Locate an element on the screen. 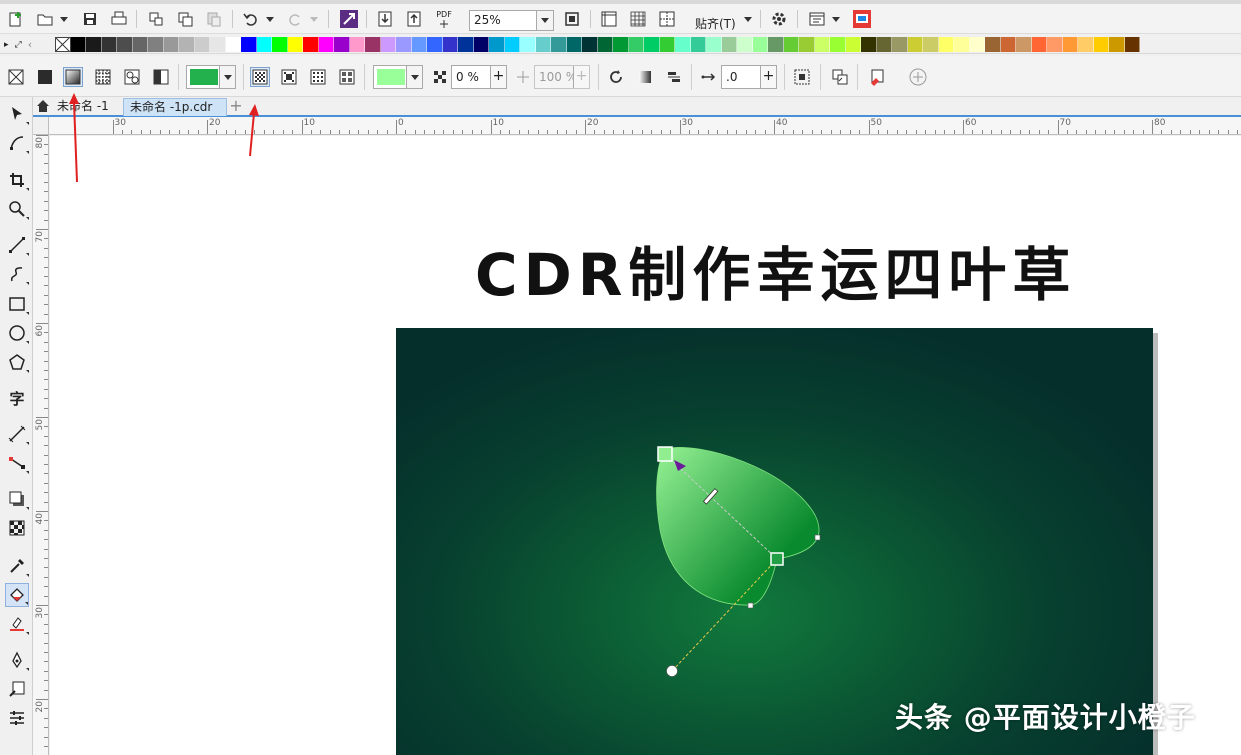 The image size is (1241, 755). fill-start-node is located at coordinates (665, 454).